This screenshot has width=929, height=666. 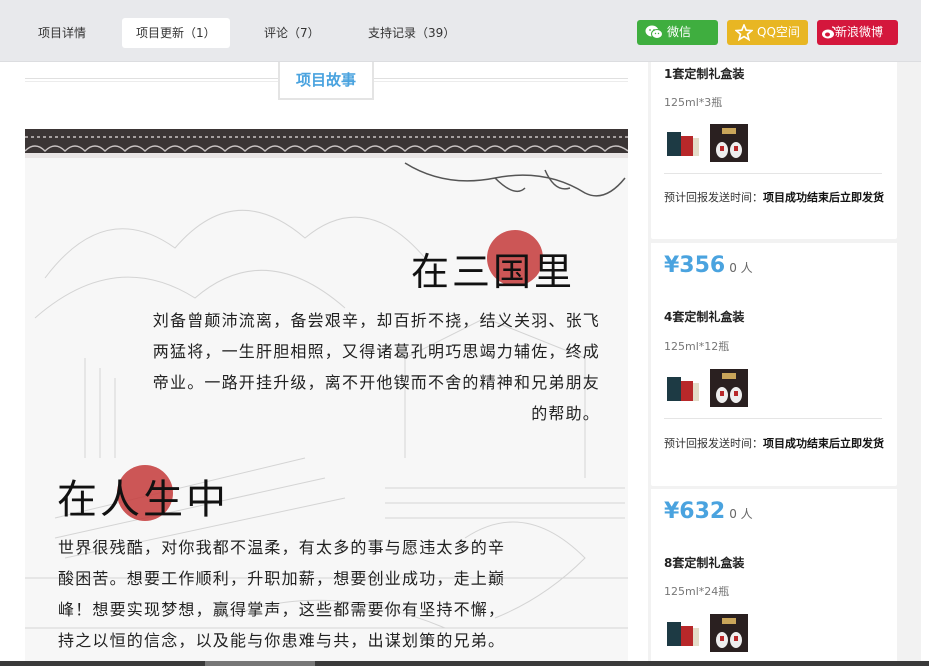 I want to click on para-line: 世界很残酷，对你我都不温柔，有太多的事与愿违太多的辛, so click(x=282, y=547).